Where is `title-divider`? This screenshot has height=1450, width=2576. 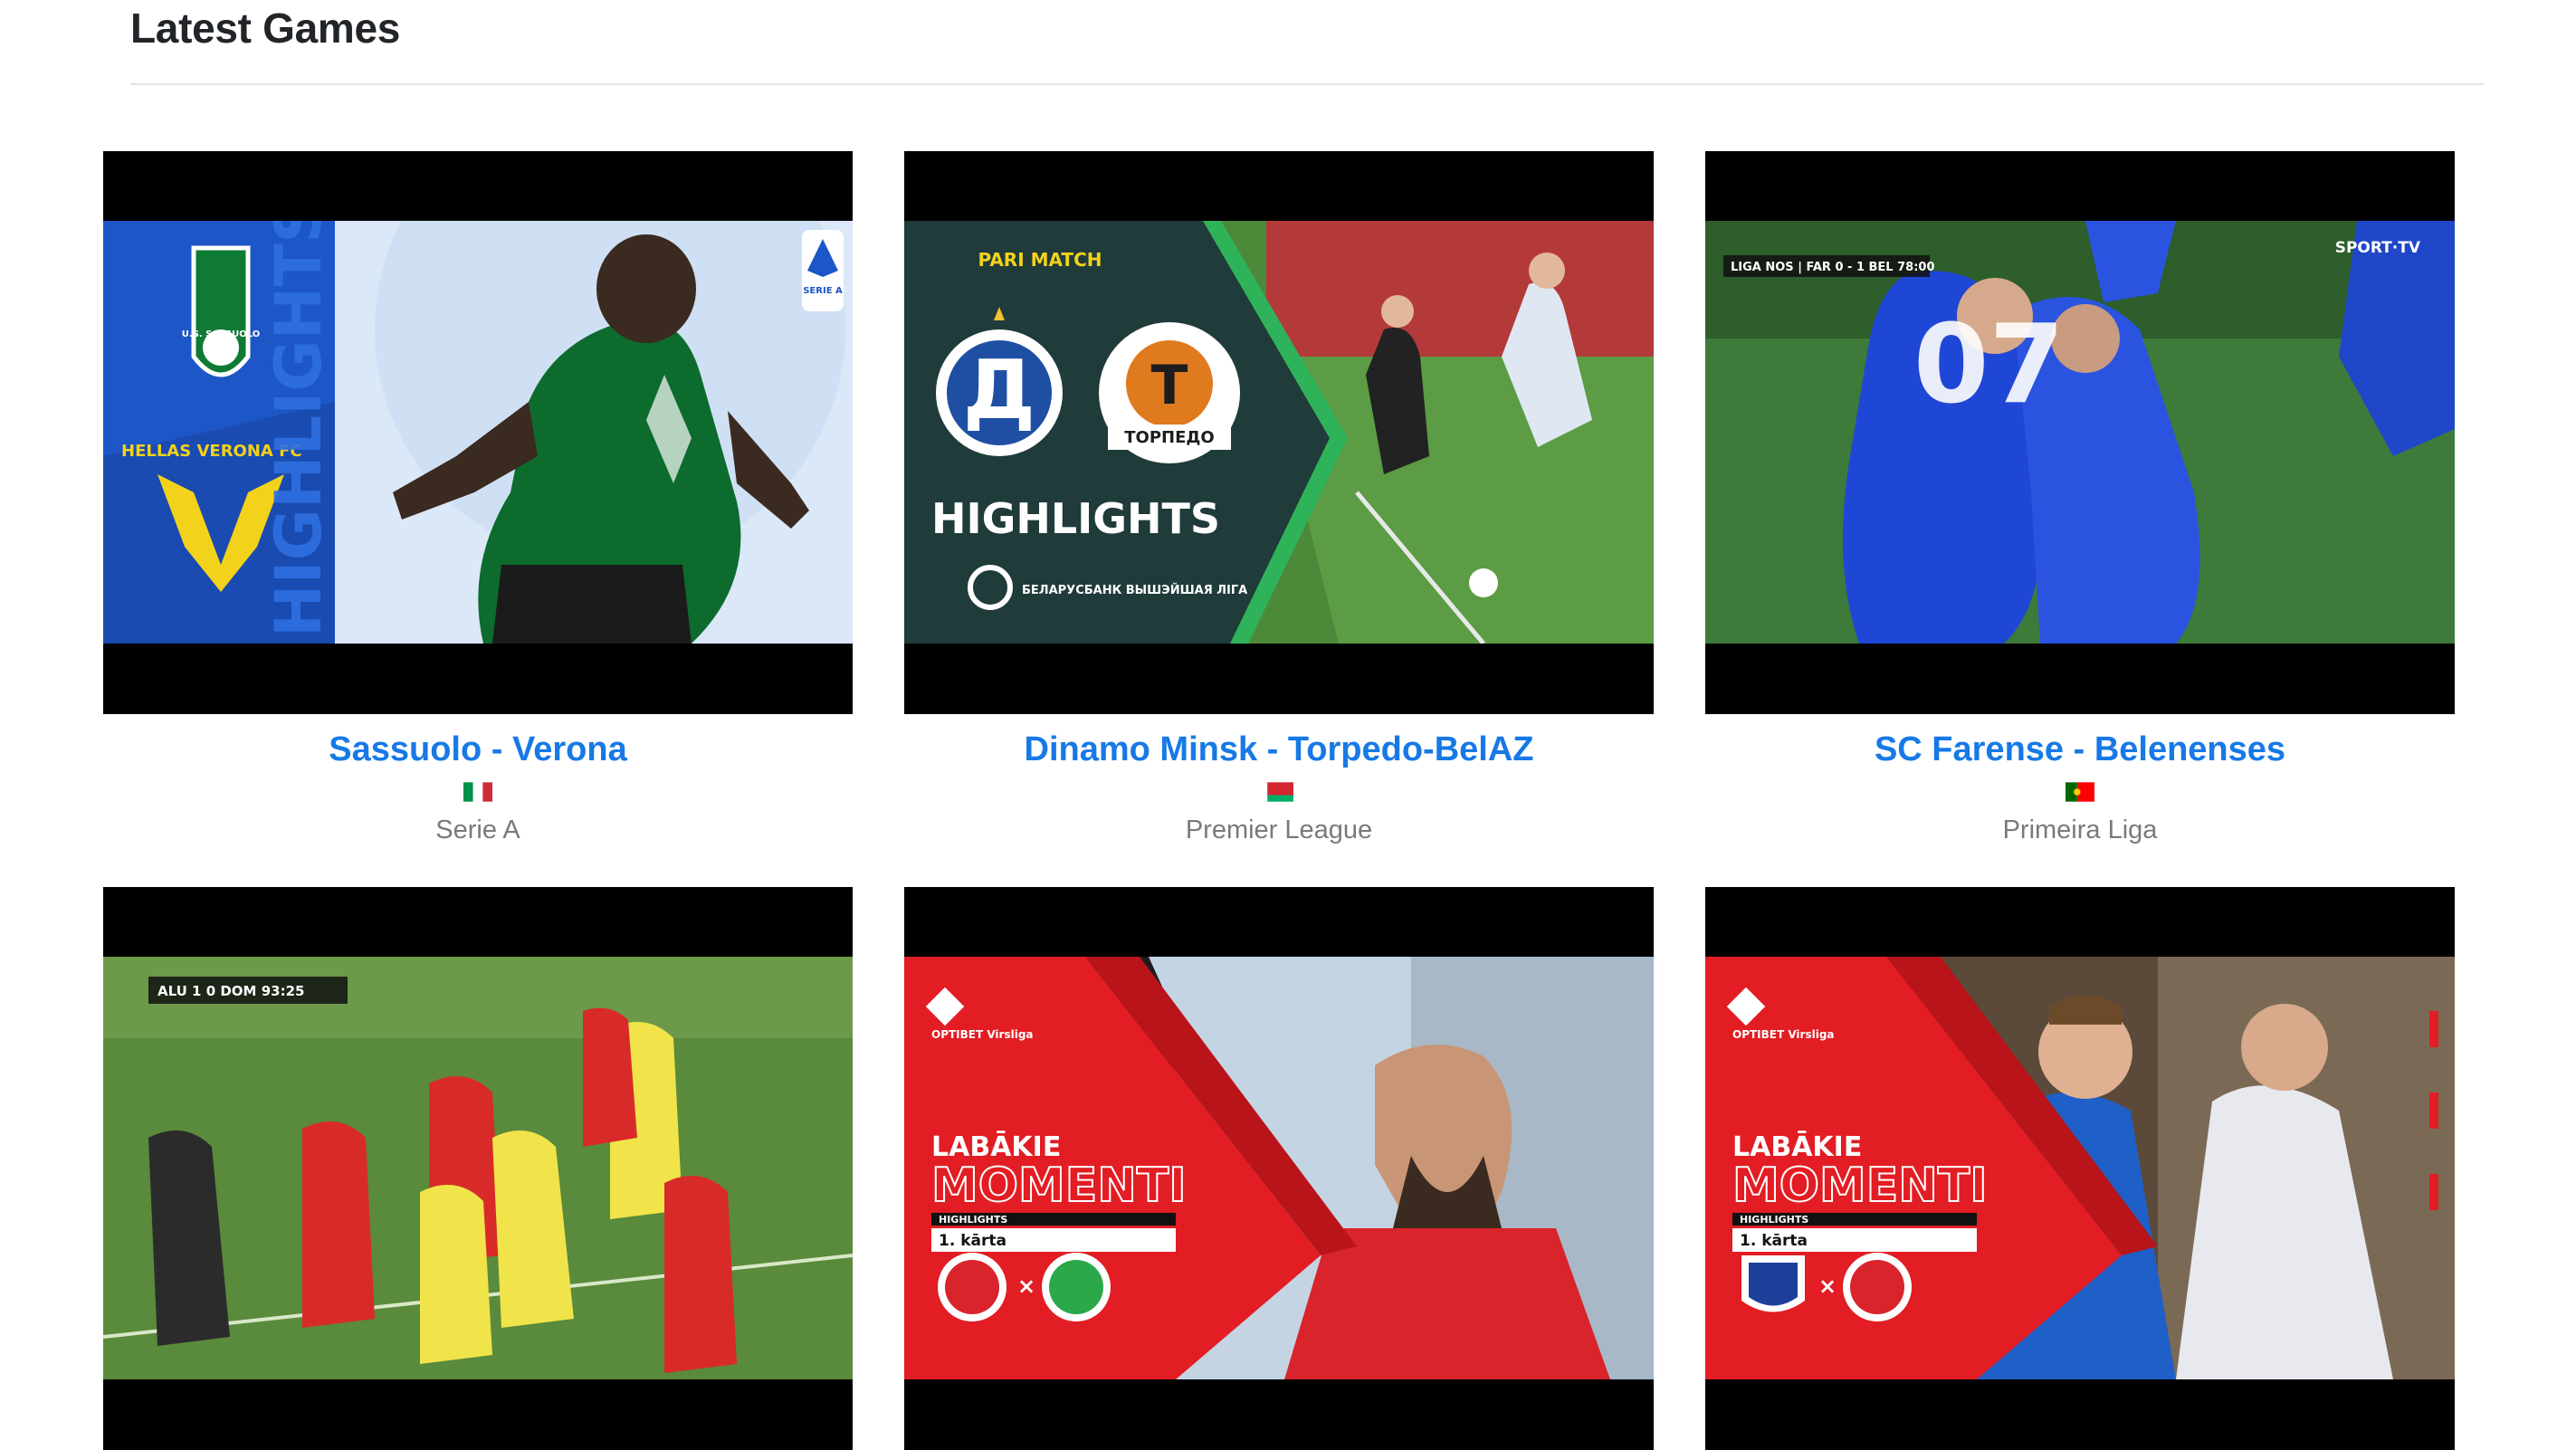 title-divider is located at coordinates (1307, 84).